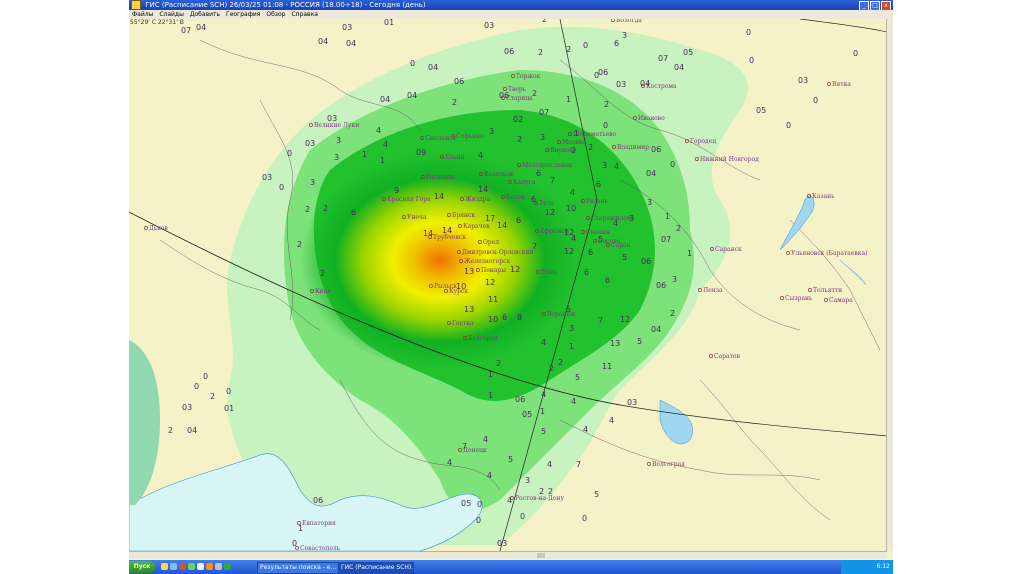  Describe the element at coordinates (595, 134) in the screenshot. I see `city-label: Шереметьево` at that location.